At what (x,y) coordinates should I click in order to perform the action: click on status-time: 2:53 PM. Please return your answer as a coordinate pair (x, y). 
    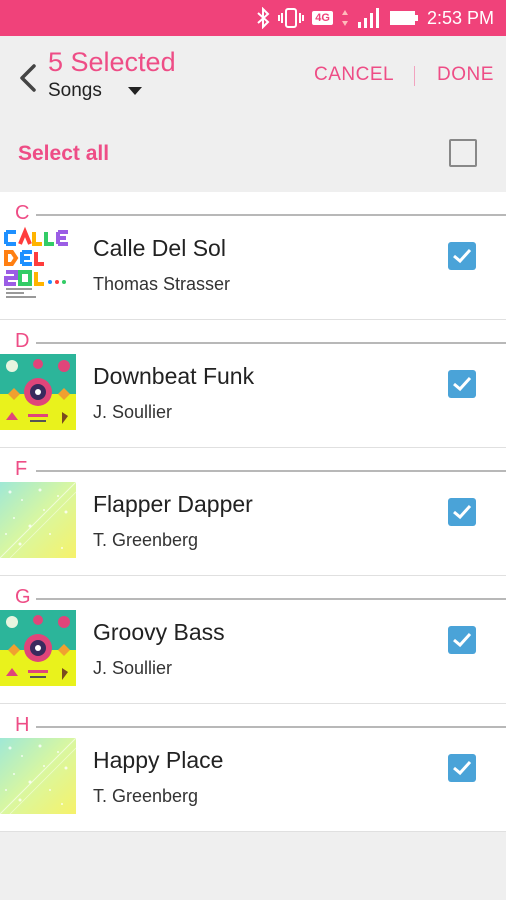
    Looking at the image, I should click on (460, 17).